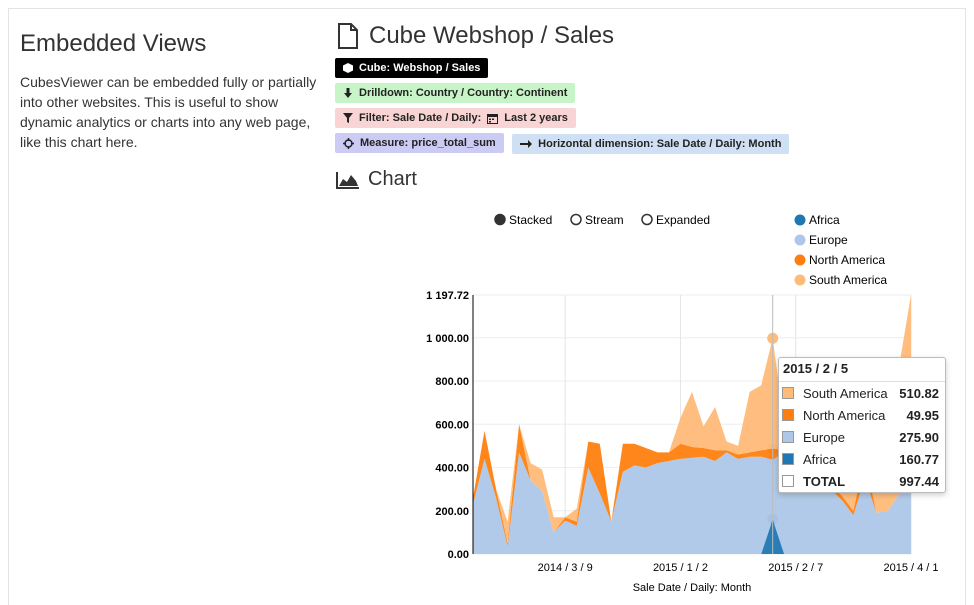  I want to click on tooltip-series-value: 275.90, so click(919, 437).